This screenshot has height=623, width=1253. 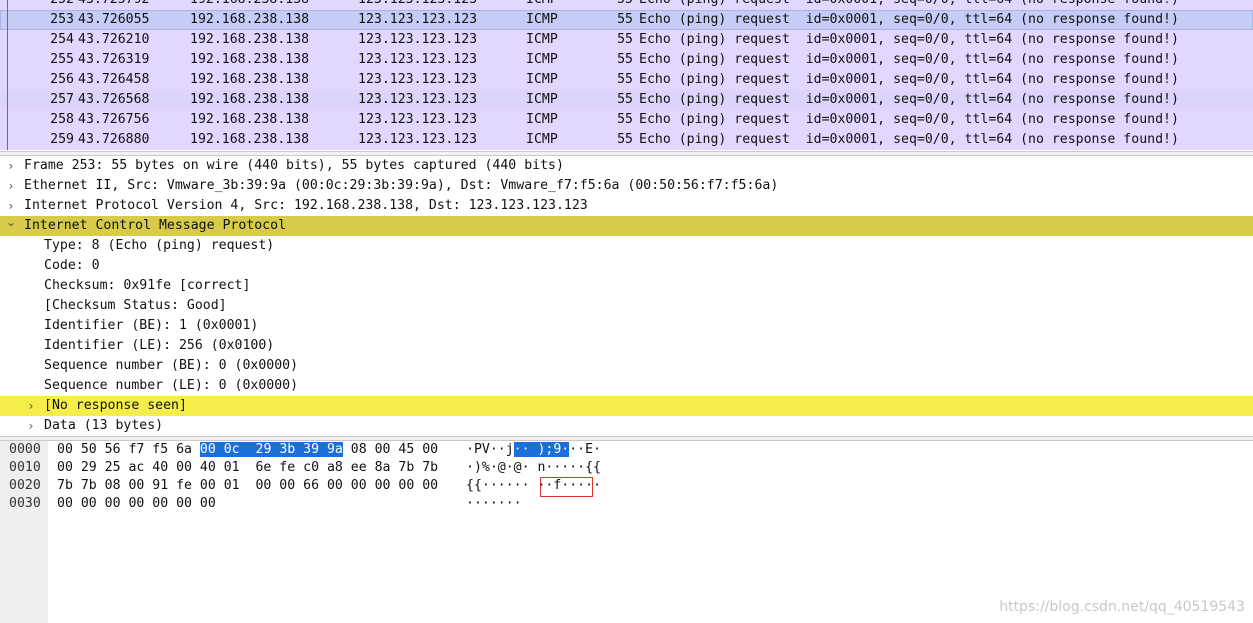 I want to click on chevron-down-icon: ⌄, so click(x=11, y=226).